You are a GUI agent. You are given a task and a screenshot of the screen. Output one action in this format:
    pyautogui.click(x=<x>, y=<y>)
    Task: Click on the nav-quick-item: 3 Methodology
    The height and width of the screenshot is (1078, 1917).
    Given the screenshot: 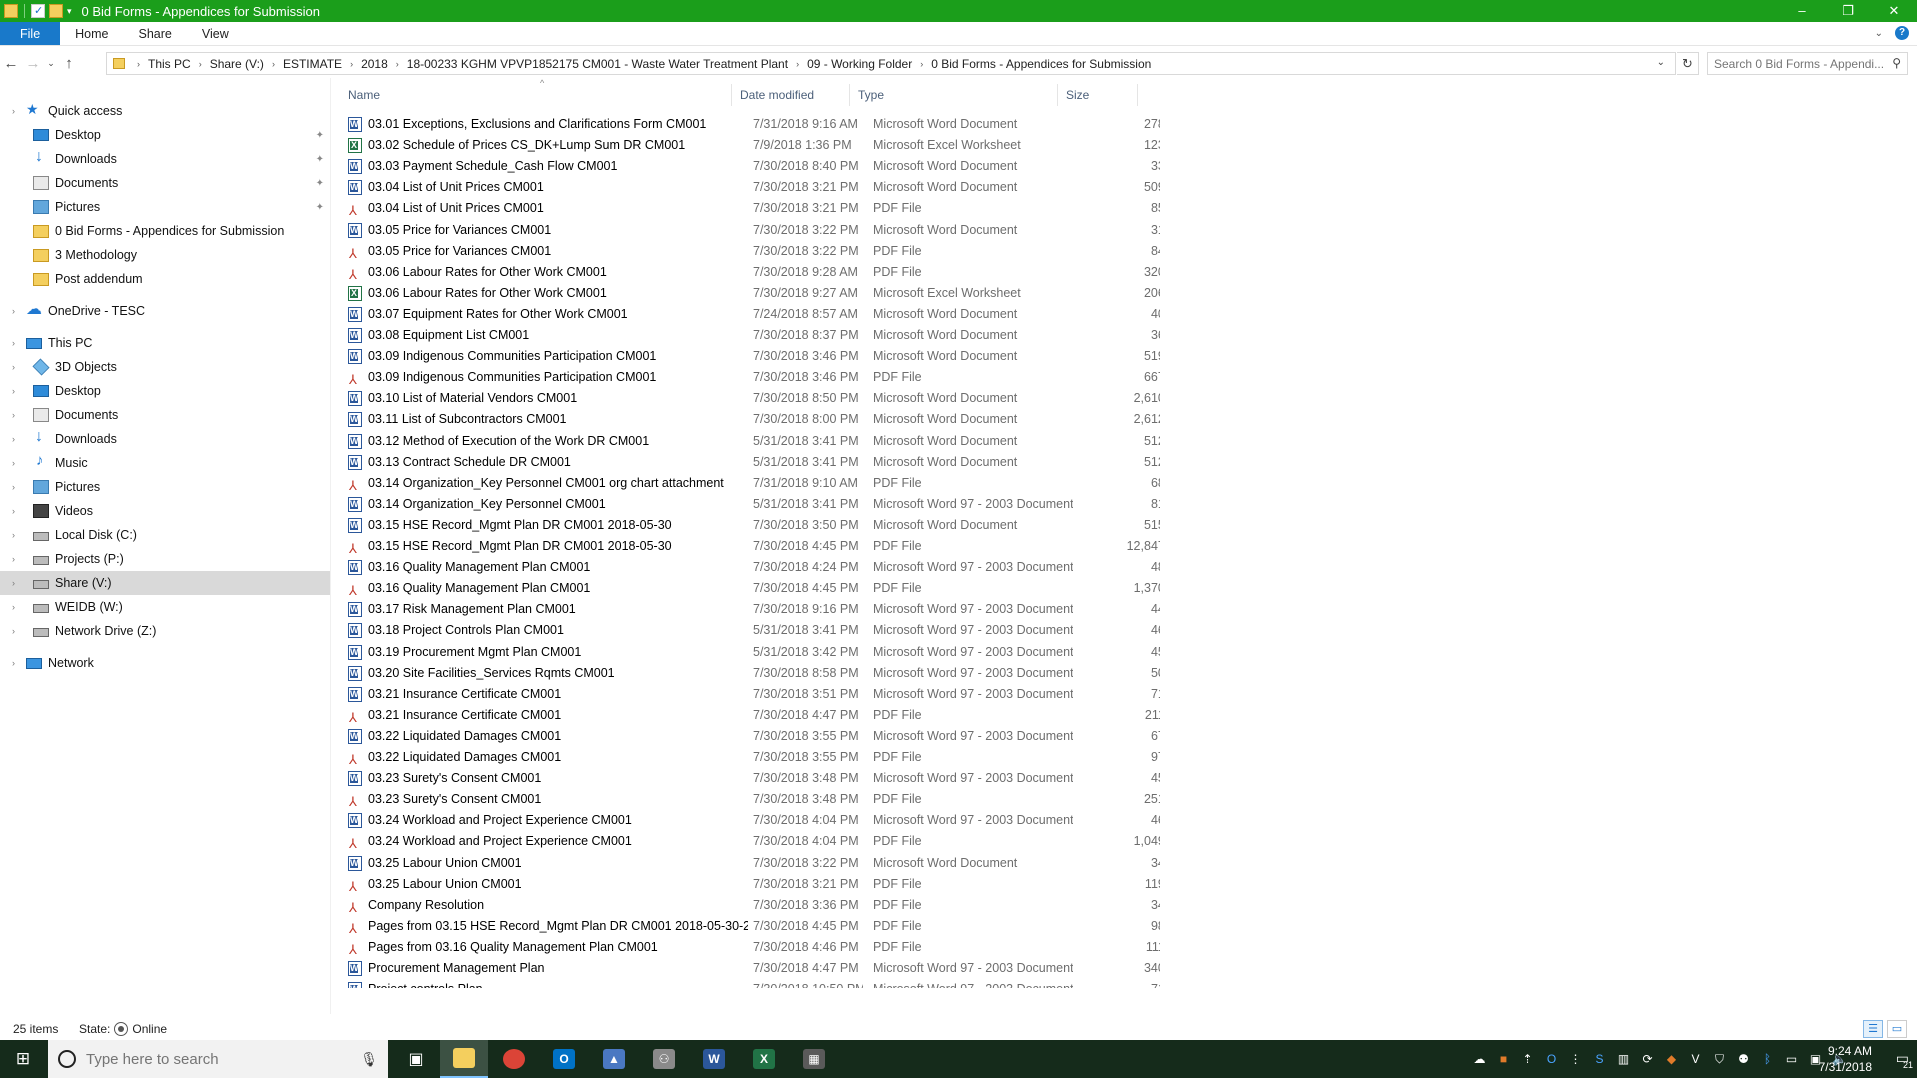 What is the action you would take?
    pyautogui.click(x=165, y=255)
    